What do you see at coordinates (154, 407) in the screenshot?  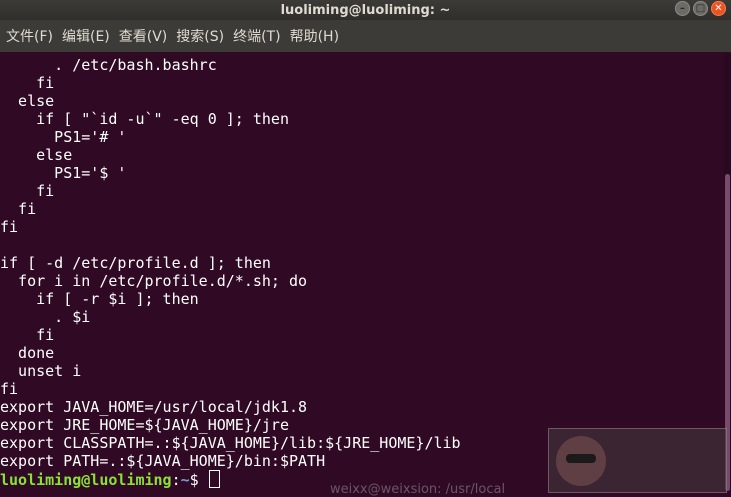 I see `terminal-line: export JAVA_HOME=/usr/local/jdk1.8` at bounding box center [154, 407].